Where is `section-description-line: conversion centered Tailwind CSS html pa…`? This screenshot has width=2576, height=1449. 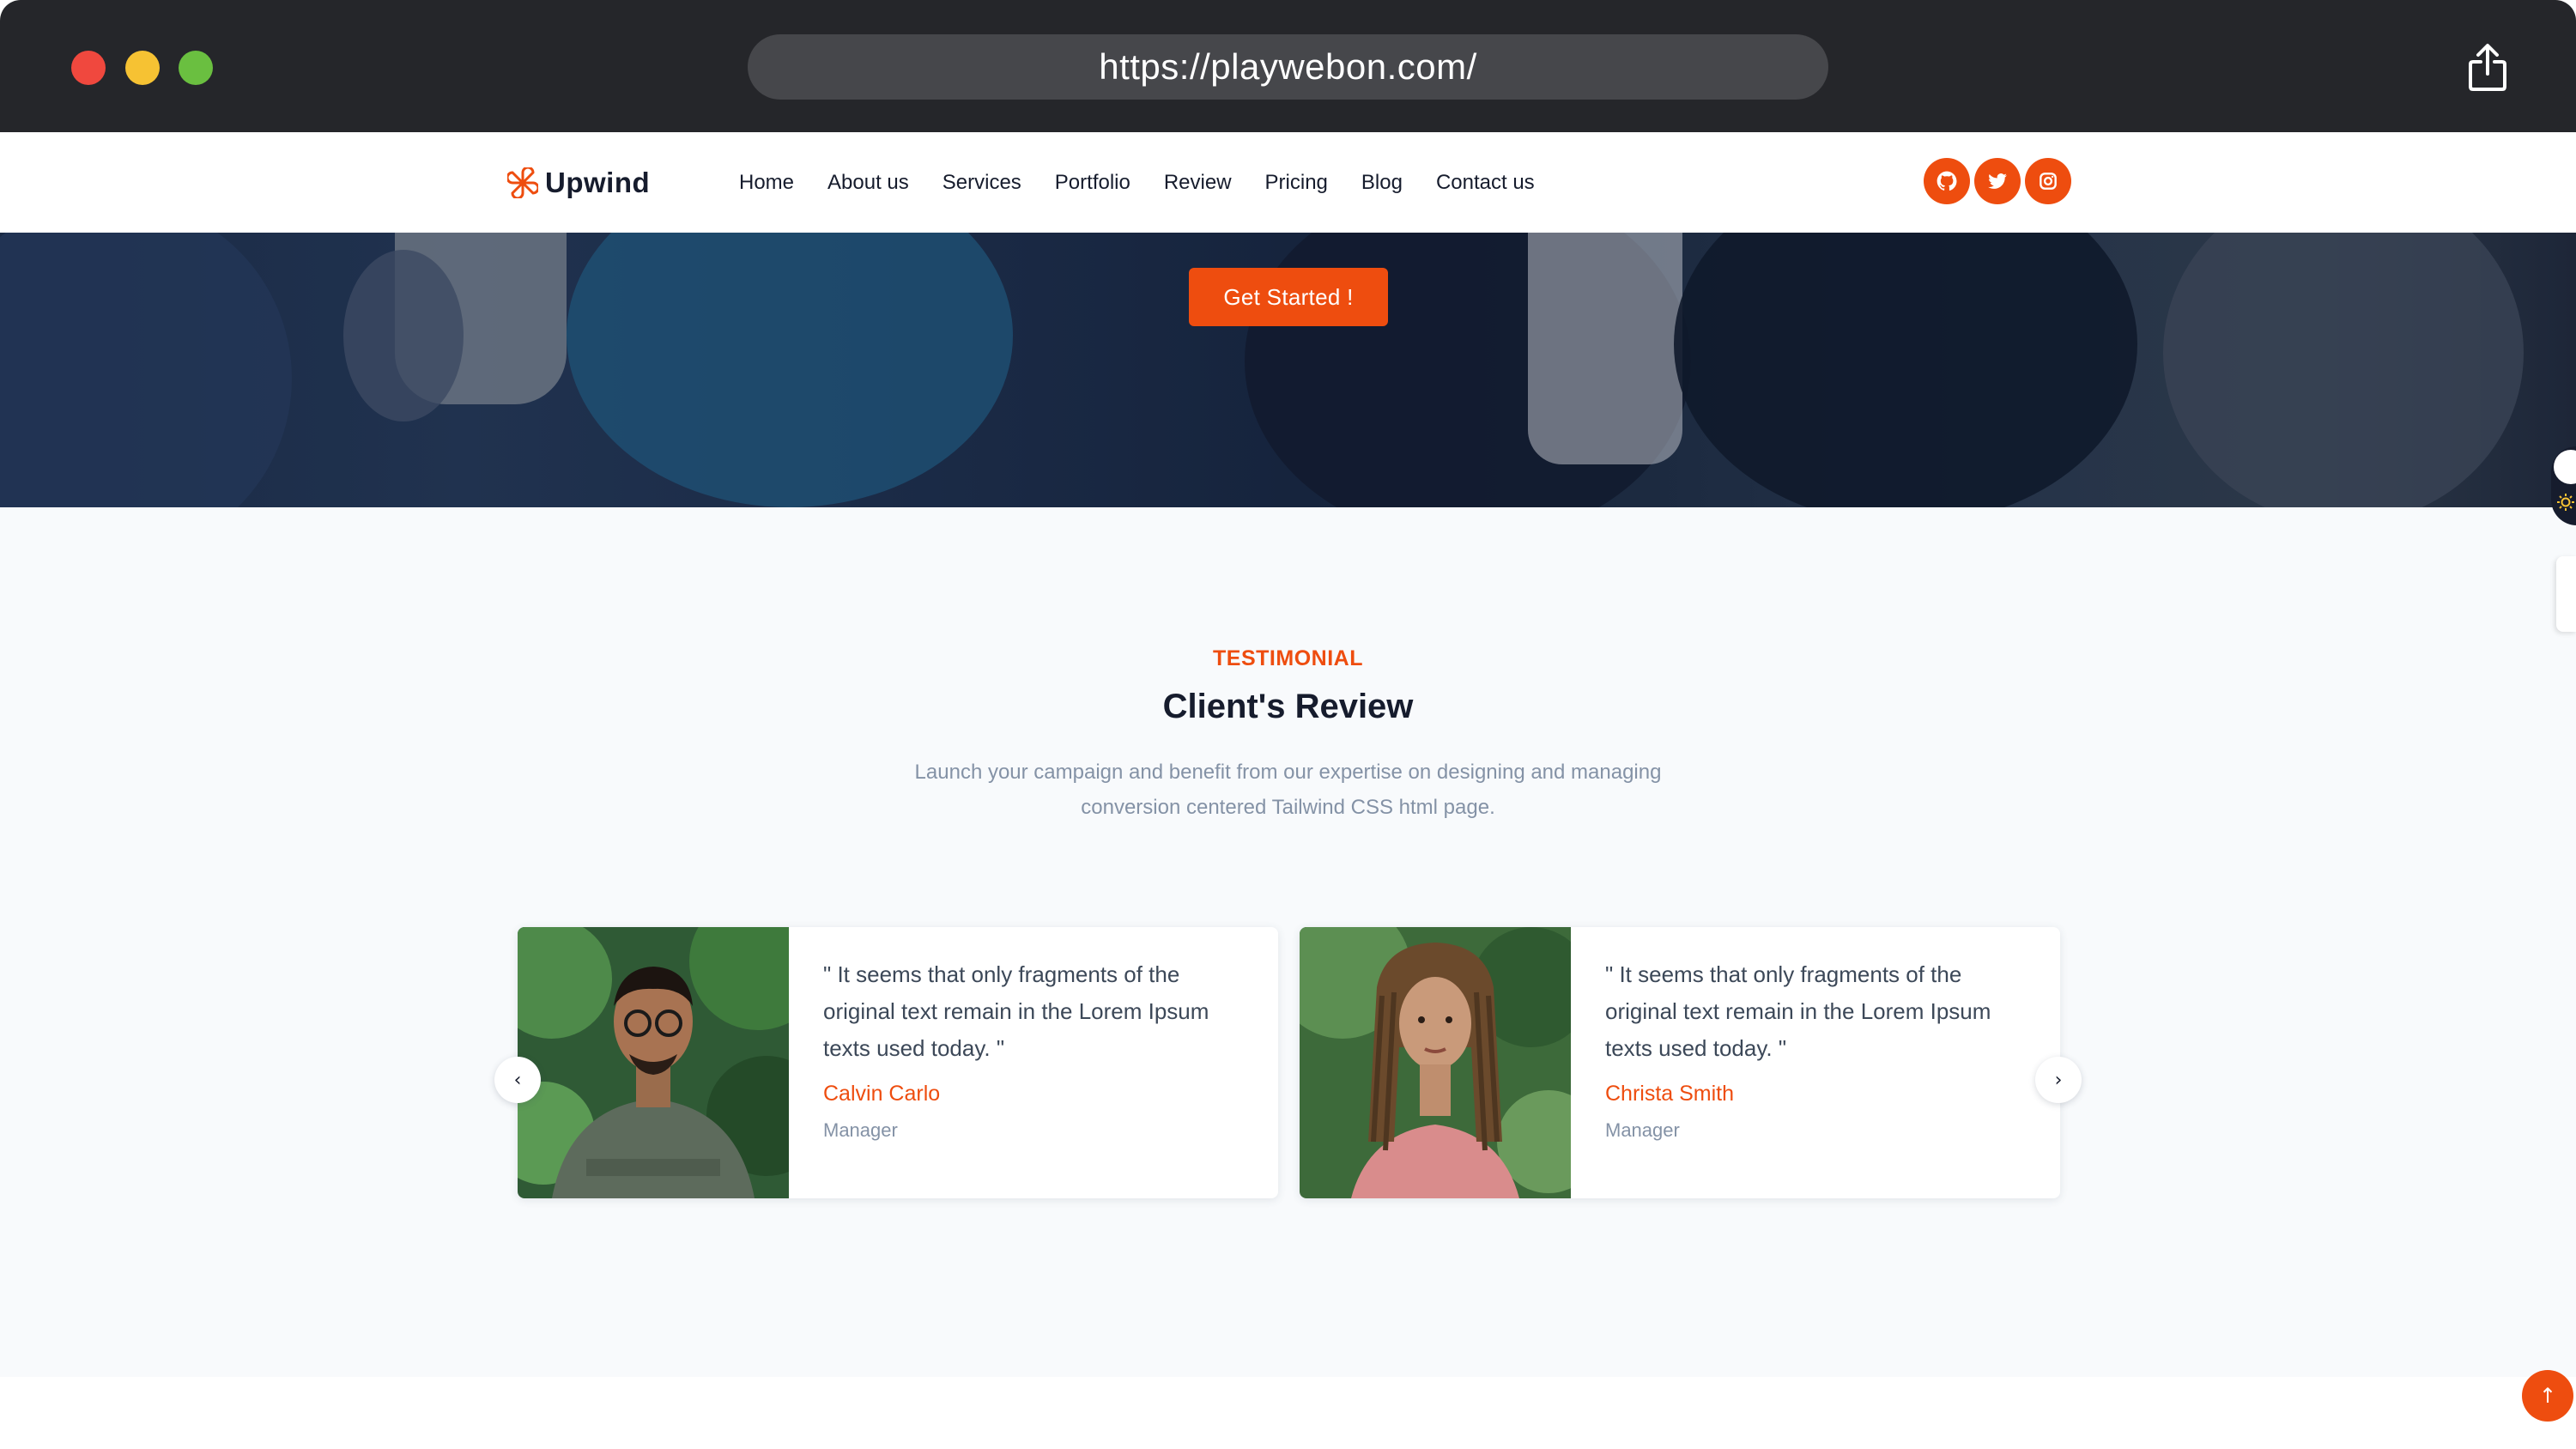 section-description-line: conversion centered Tailwind CSS html pa… is located at coordinates (1288, 807).